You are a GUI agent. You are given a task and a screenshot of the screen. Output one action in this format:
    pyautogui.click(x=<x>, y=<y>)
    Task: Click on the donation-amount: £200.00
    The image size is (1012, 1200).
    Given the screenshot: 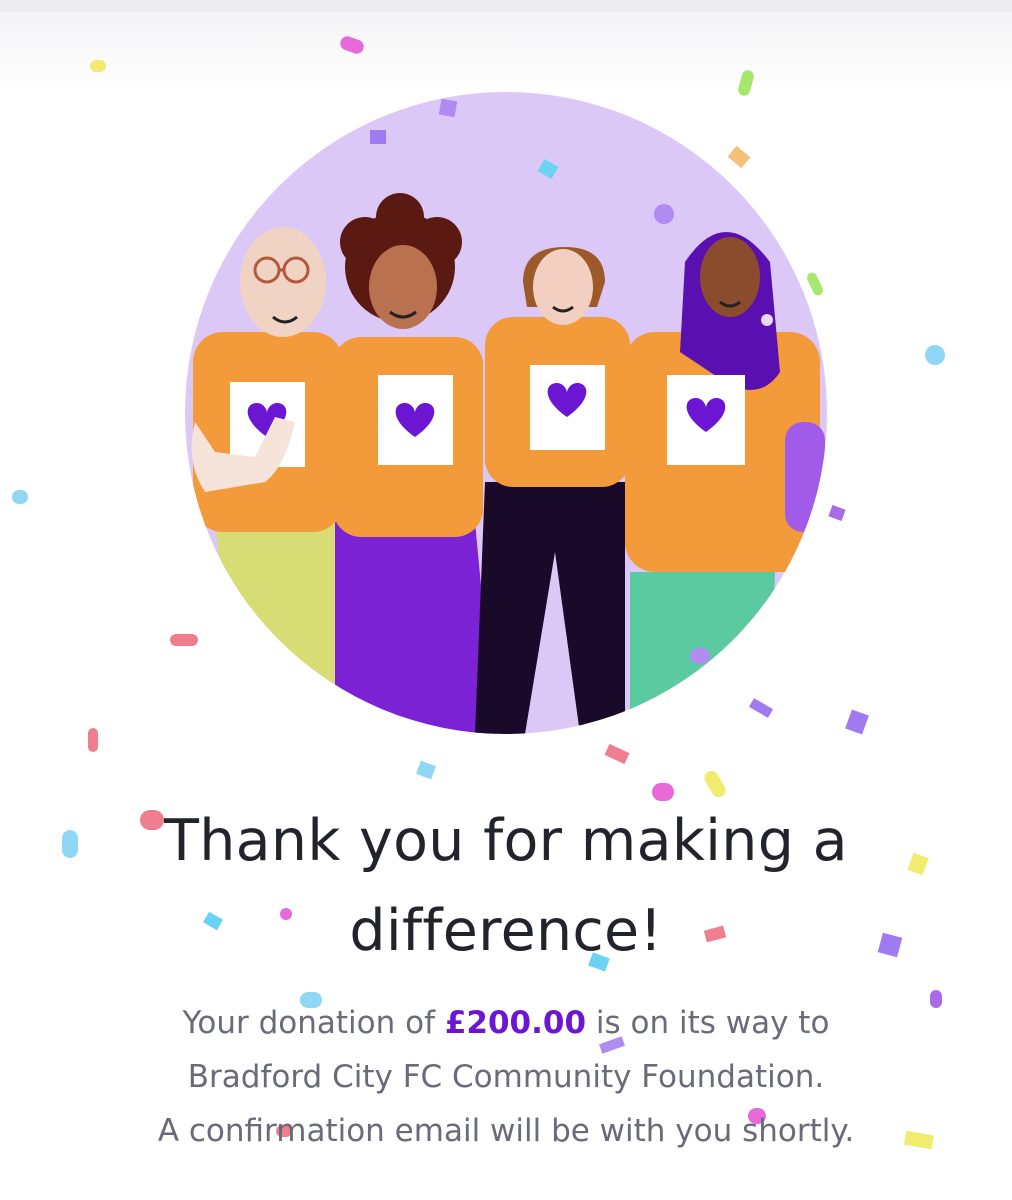 What is the action you would take?
    pyautogui.click(x=515, y=1023)
    